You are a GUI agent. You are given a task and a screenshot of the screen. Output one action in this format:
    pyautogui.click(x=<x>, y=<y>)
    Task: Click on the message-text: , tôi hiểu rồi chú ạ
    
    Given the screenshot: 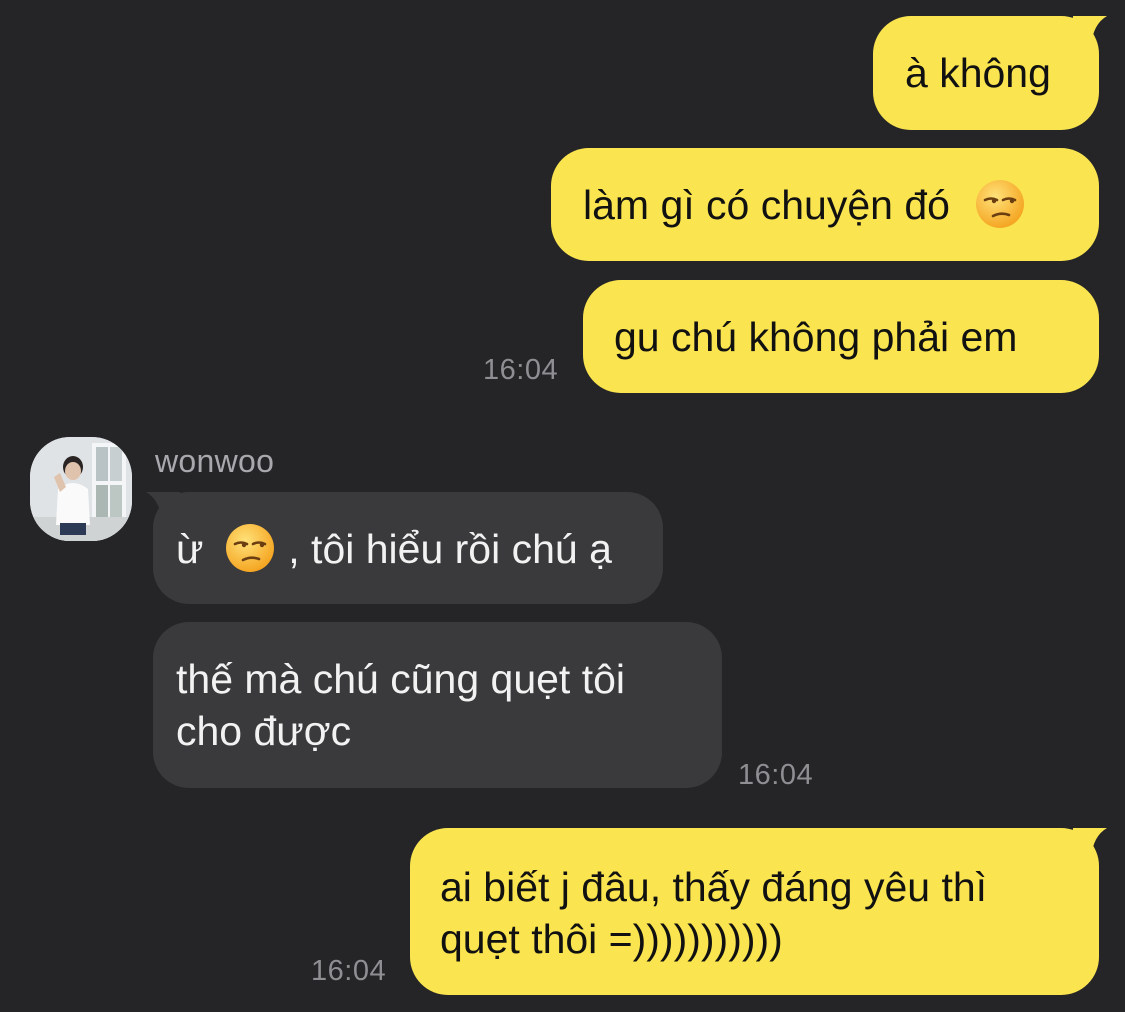 What is the action you would take?
    pyautogui.click(x=450, y=549)
    